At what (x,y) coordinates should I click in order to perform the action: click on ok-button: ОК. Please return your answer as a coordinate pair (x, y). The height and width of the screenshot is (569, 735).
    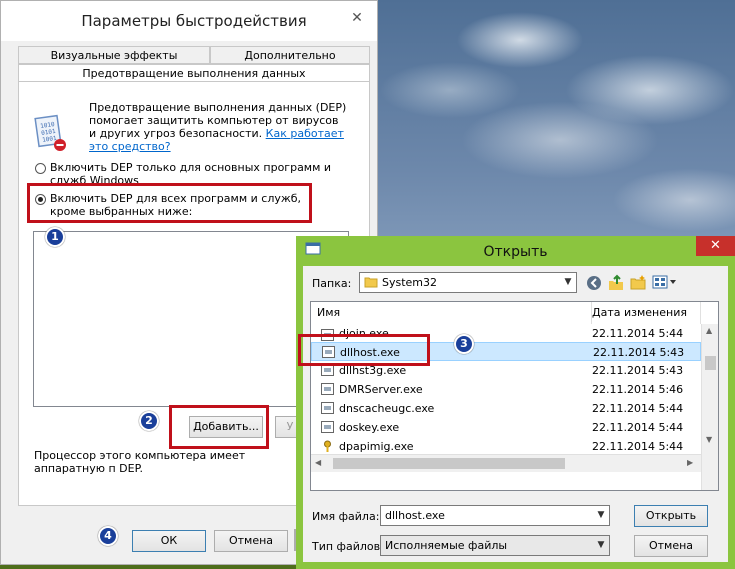
    Looking at the image, I should click on (169, 541).